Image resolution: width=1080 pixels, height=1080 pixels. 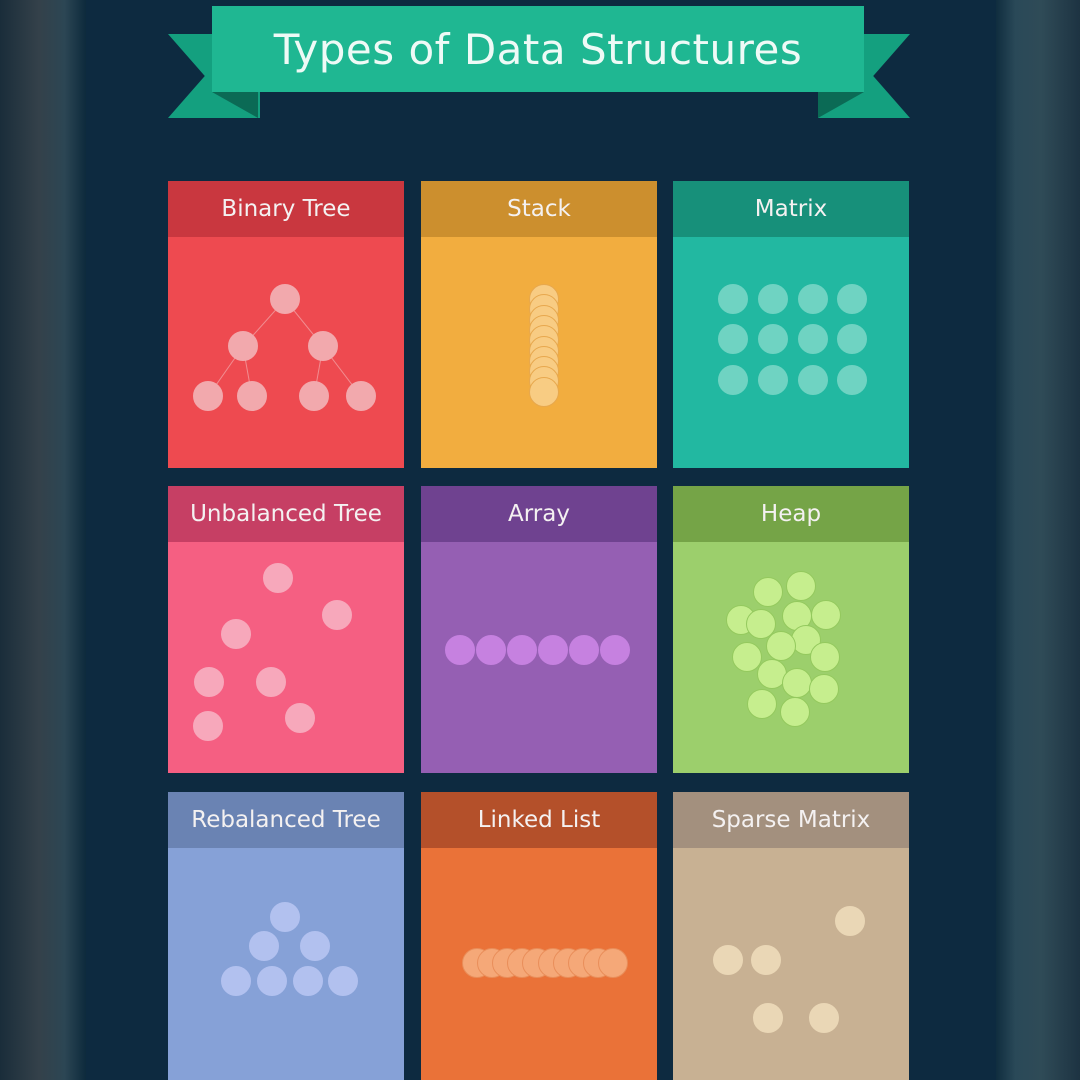 I want to click on page-title: Types of Data Structures, so click(x=538, y=49).